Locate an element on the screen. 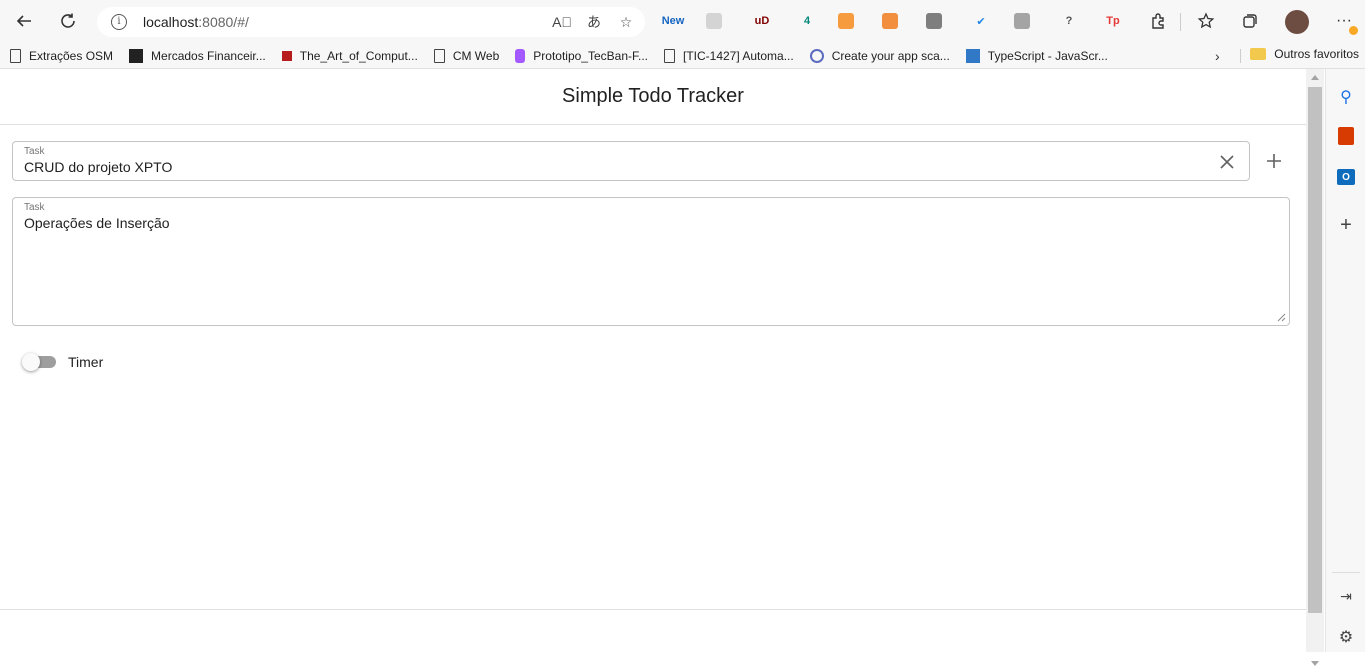 This screenshot has width=1365, height=666. bookmark-item: CM Web is located at coordinates (466, 55).